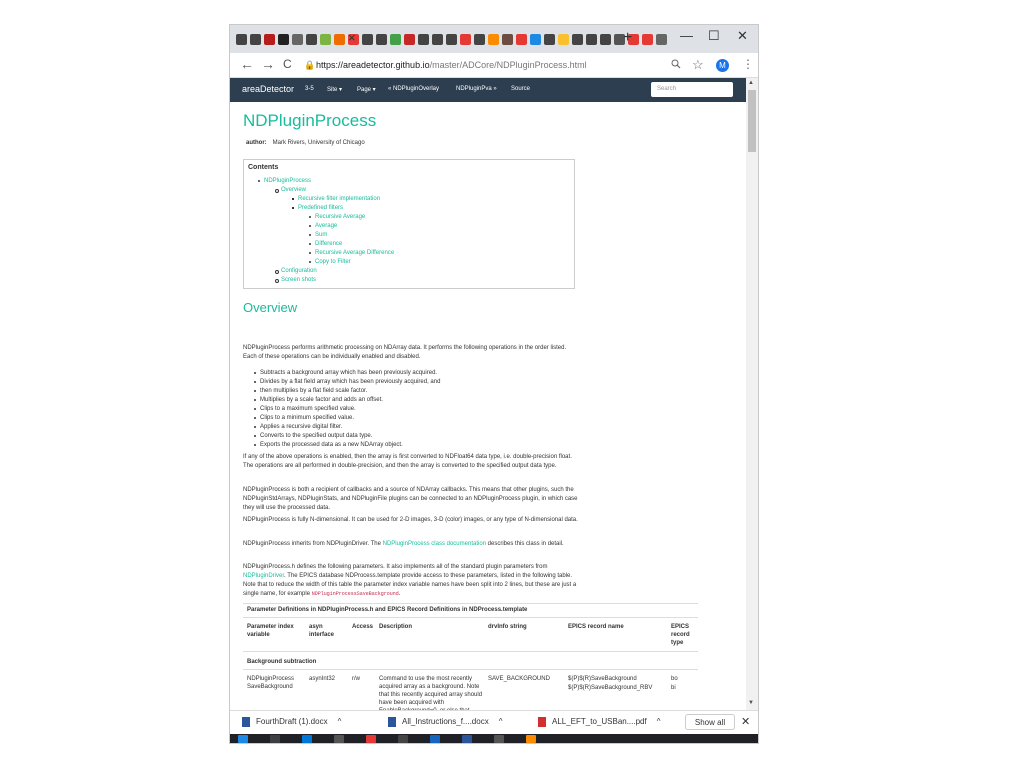  I want to click on cell-access: r/w, so click(356, 679).